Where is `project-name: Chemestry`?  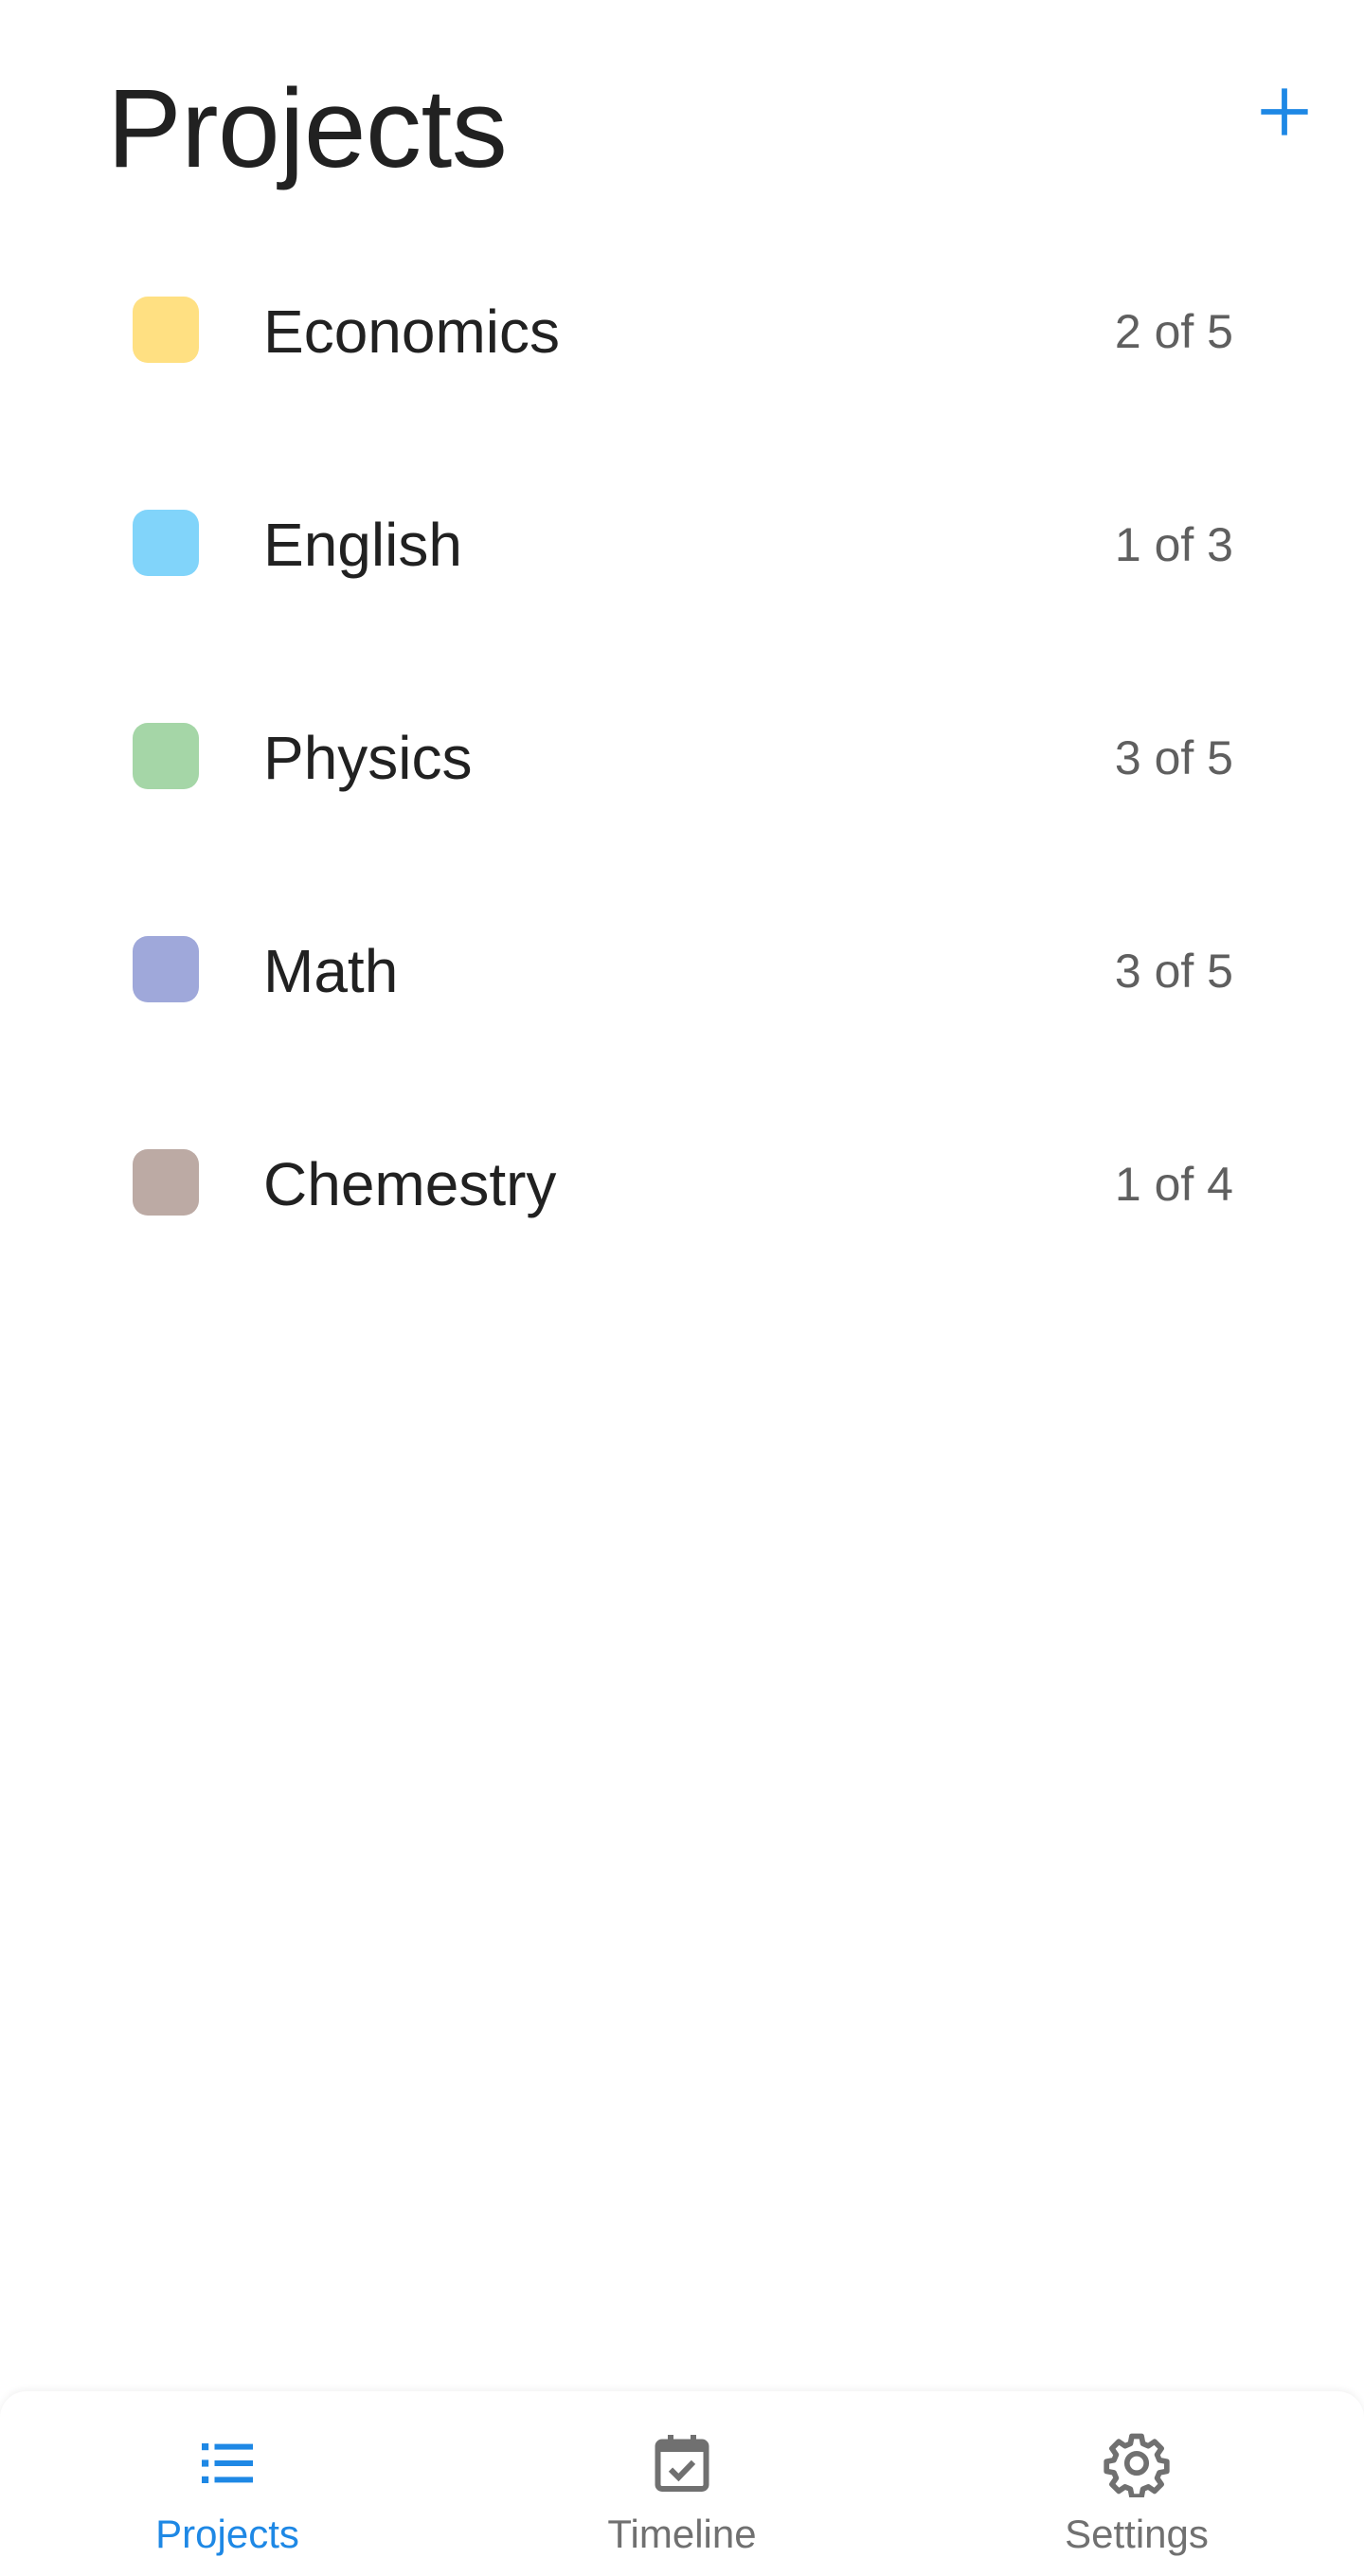 project-name: Chemestry is located at coordinates (410, 1184).